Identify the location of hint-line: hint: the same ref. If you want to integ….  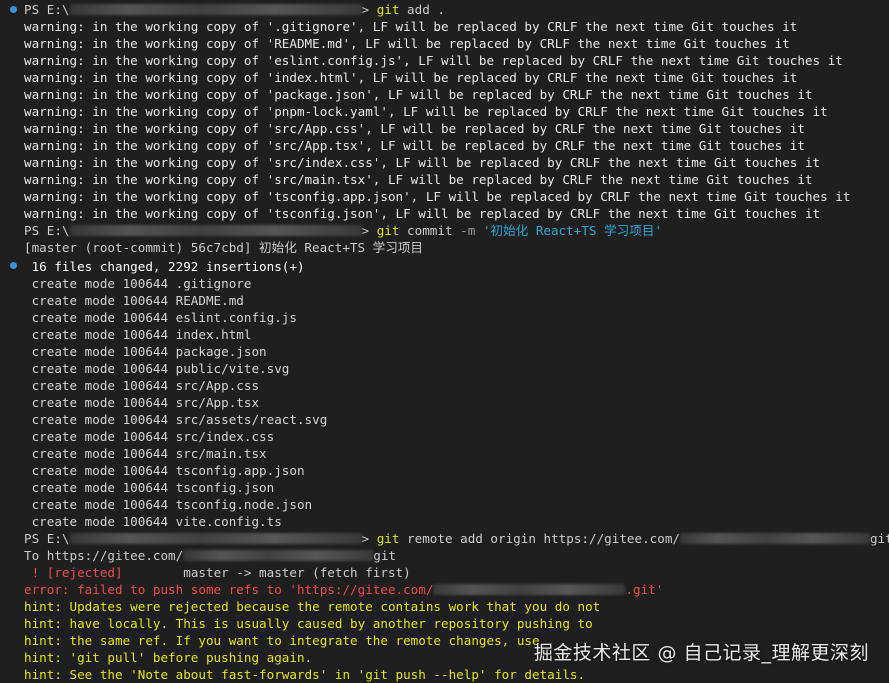
(282, 640).